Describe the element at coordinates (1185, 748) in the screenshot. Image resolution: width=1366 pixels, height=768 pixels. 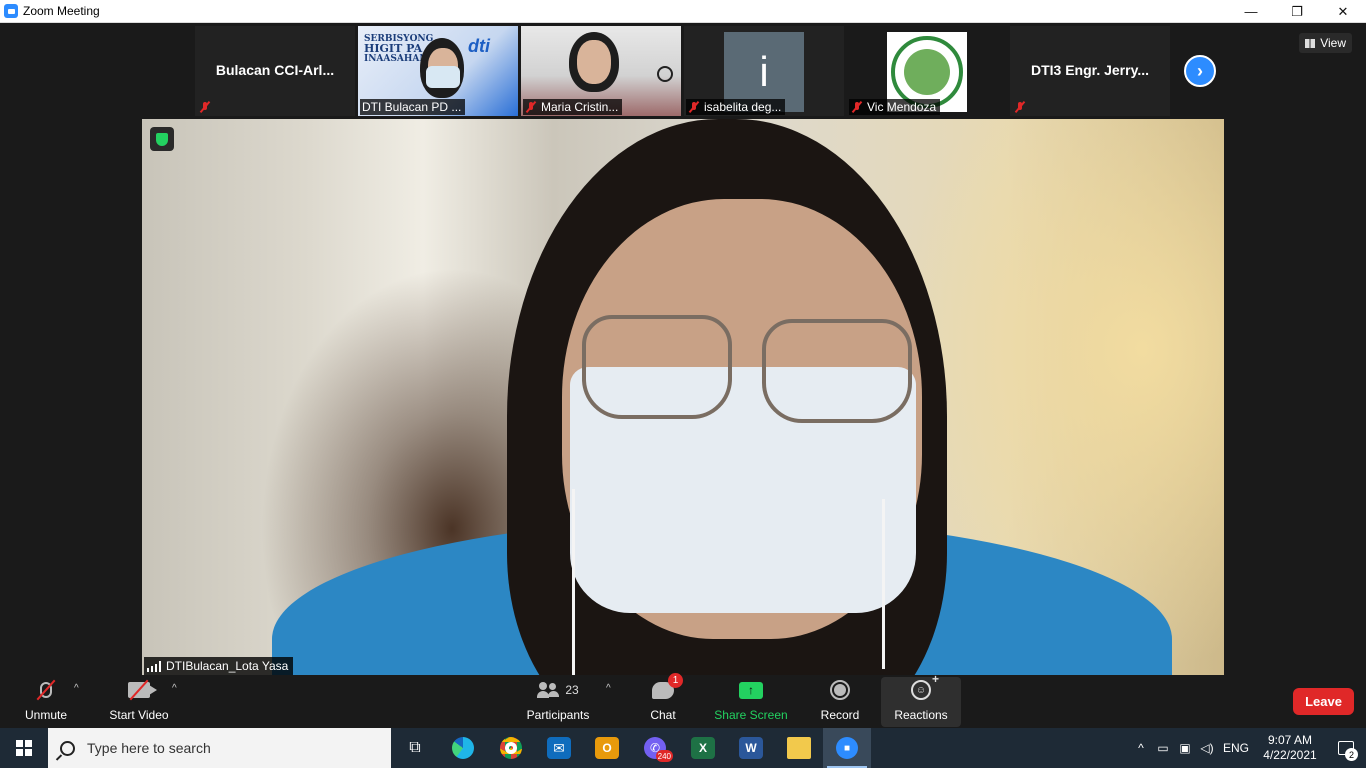
I see `network-icon: ▣` at that location.